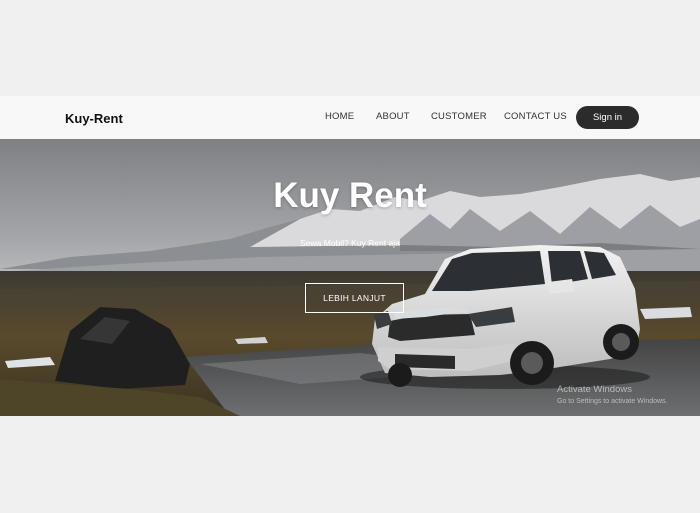  What do you see at coordinates (459, 116) in the screenshot?
I see `nav-customer-link: CUSTOMER` at bounding box center [459, 116].